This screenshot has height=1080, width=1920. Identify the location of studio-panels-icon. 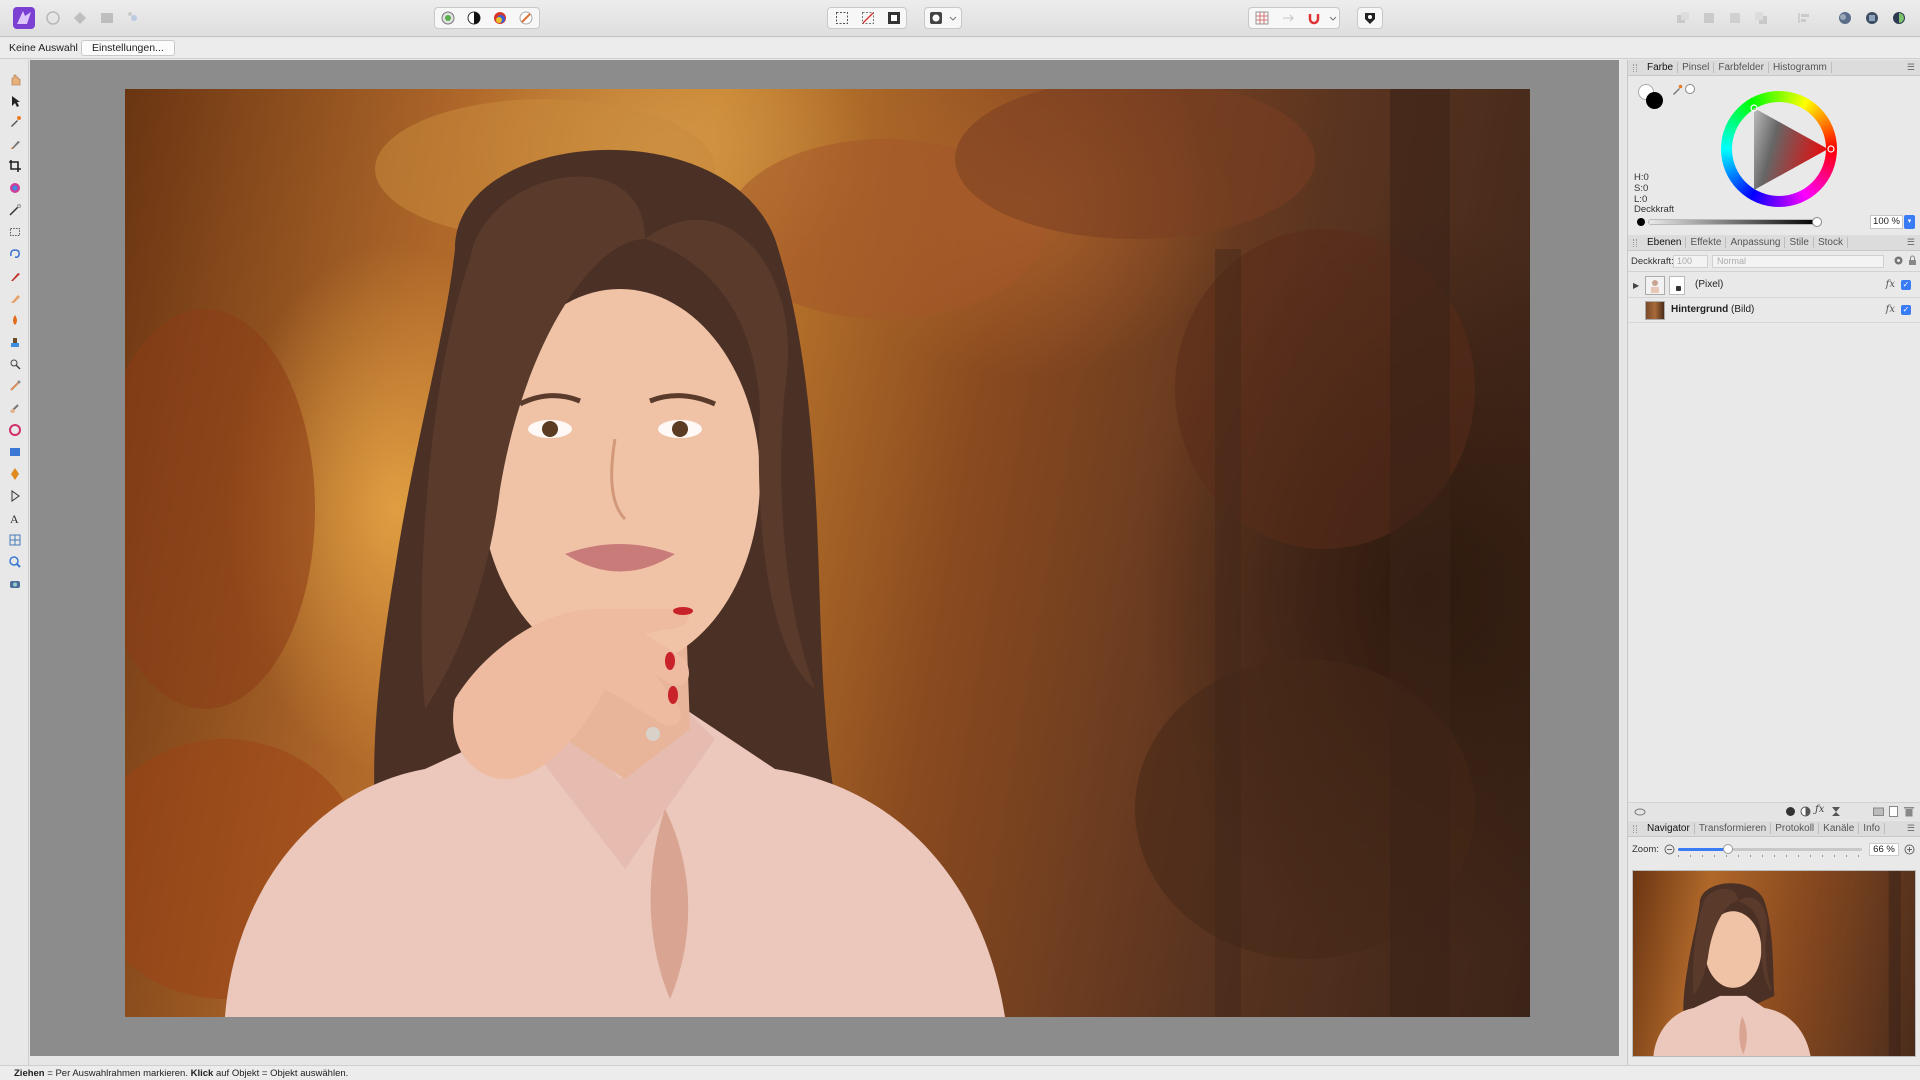
(1872, 18).